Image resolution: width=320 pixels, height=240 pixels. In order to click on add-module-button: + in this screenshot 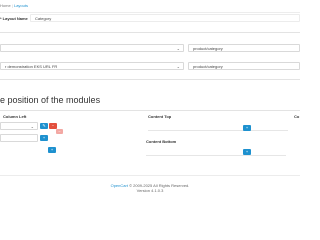, I will do `click(44, 138)`.